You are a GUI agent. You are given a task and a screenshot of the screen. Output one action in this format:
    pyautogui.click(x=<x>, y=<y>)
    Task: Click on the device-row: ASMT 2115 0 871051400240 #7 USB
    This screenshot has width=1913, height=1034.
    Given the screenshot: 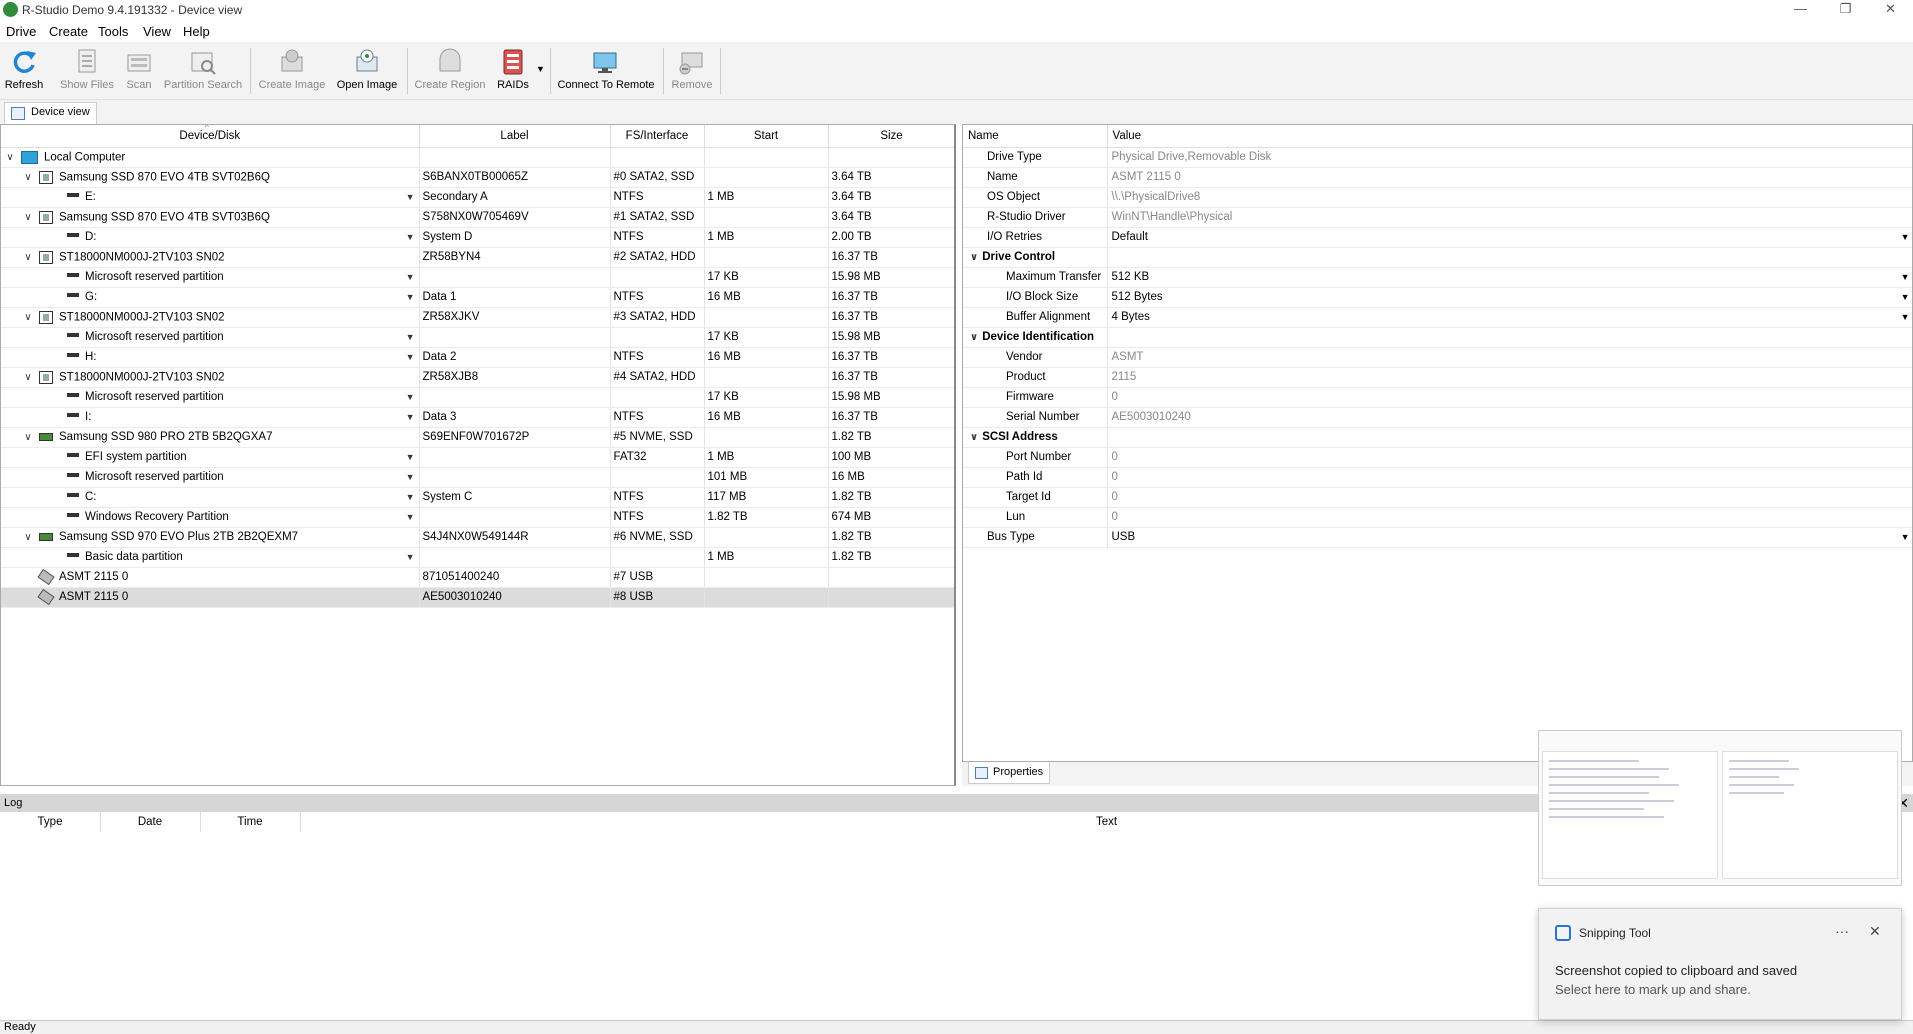 What is the action you would take?
    pyautogui.click(x=477, y=577)
    